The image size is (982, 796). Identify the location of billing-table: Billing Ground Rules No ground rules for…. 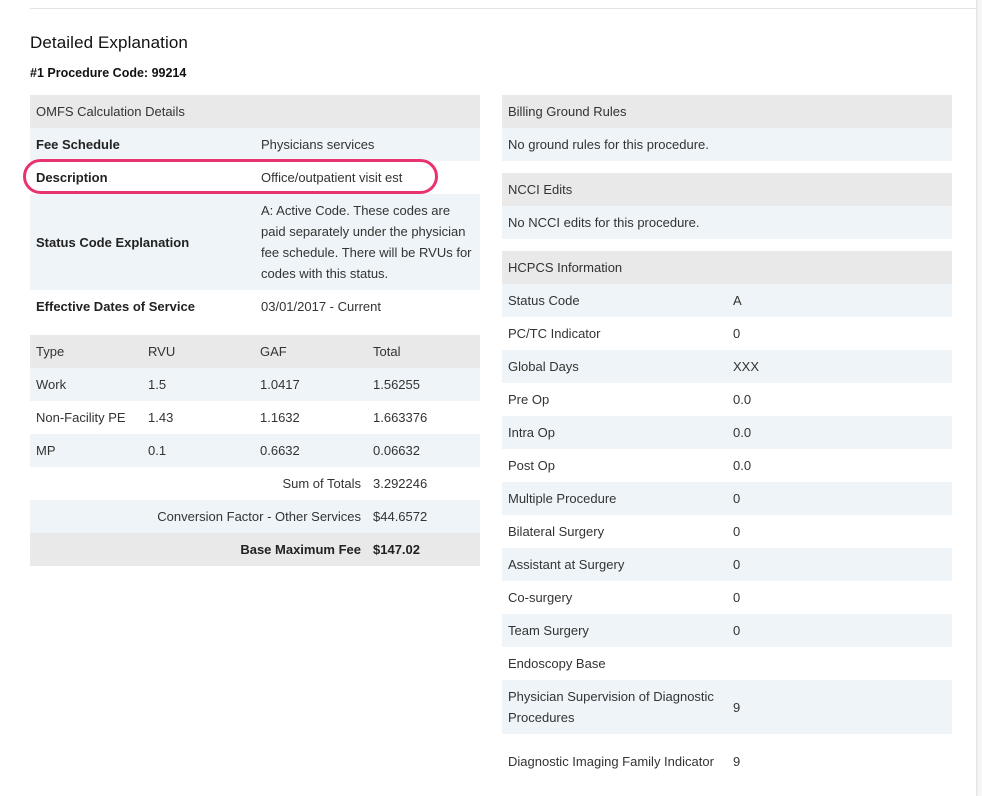
(727, 128).